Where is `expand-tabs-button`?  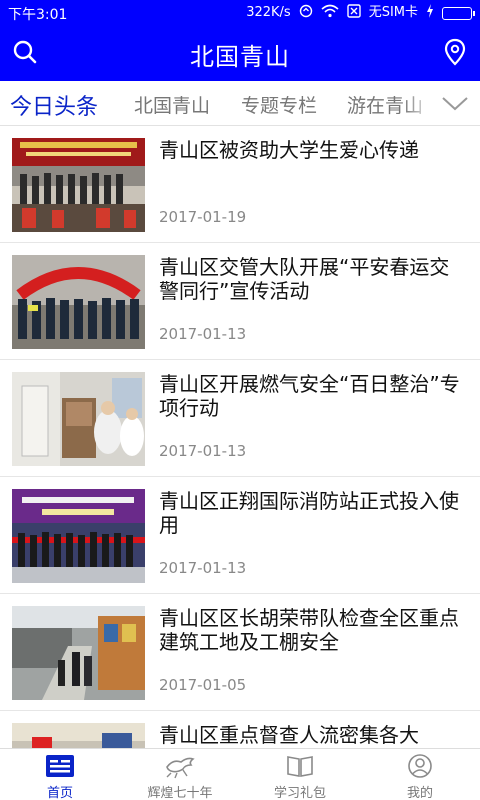 expand-tabs-button is located at coordinates (455, 103).